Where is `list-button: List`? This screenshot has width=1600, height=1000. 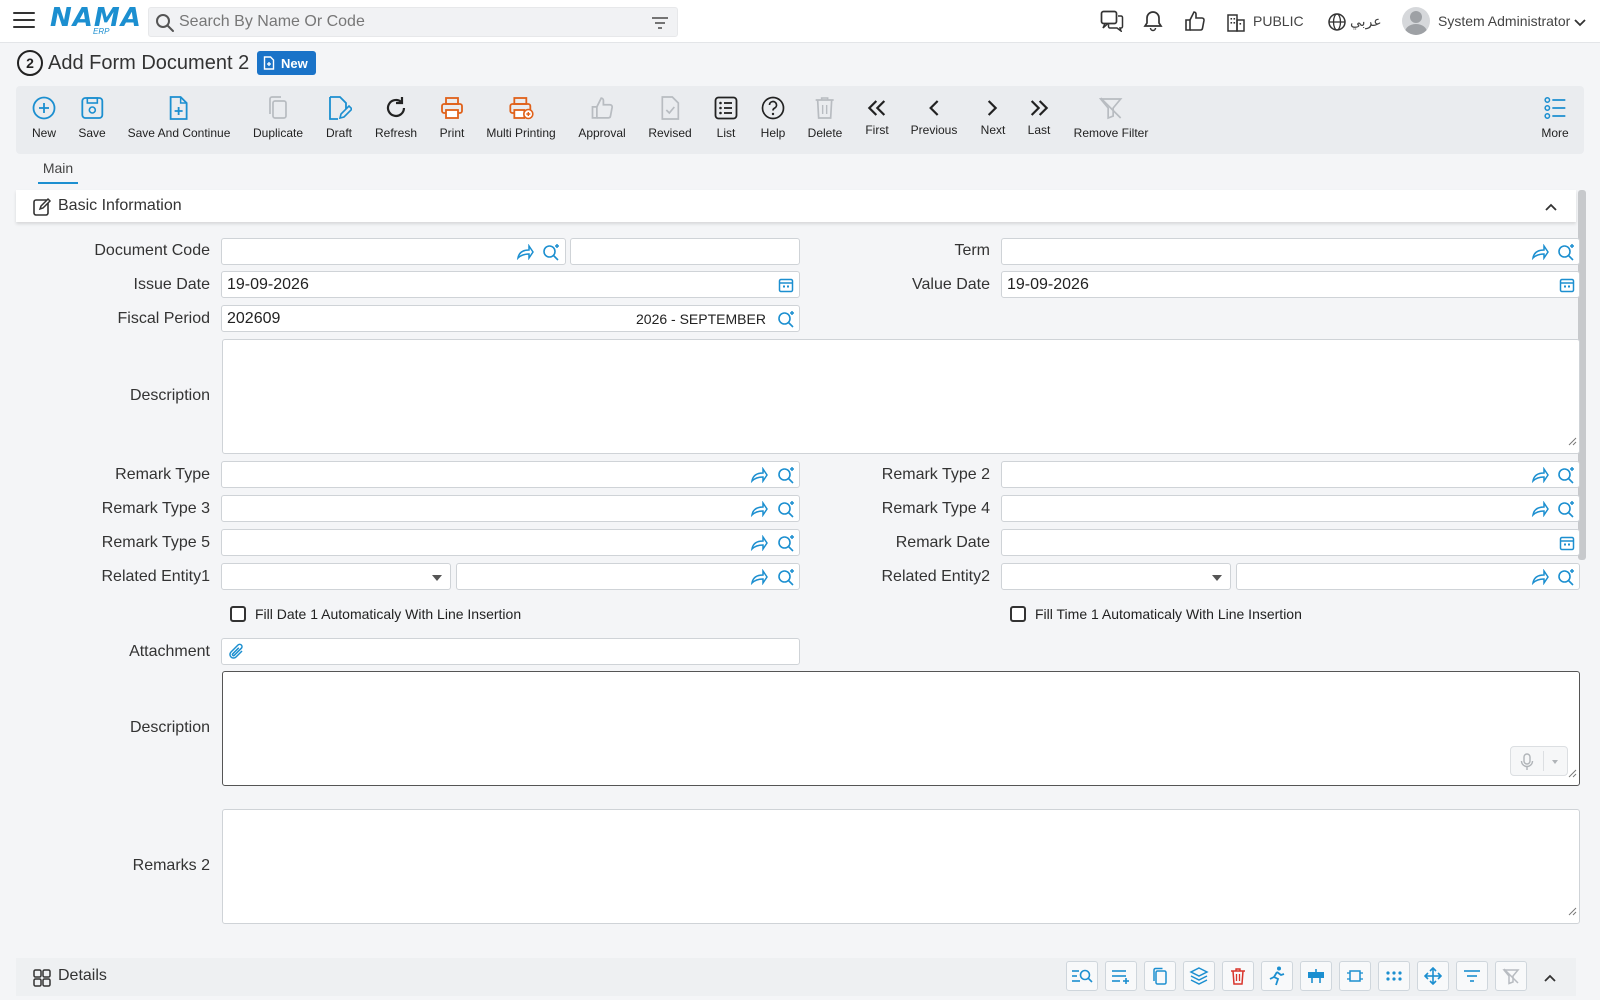 list-button: List is located at coordinates (726, 117).